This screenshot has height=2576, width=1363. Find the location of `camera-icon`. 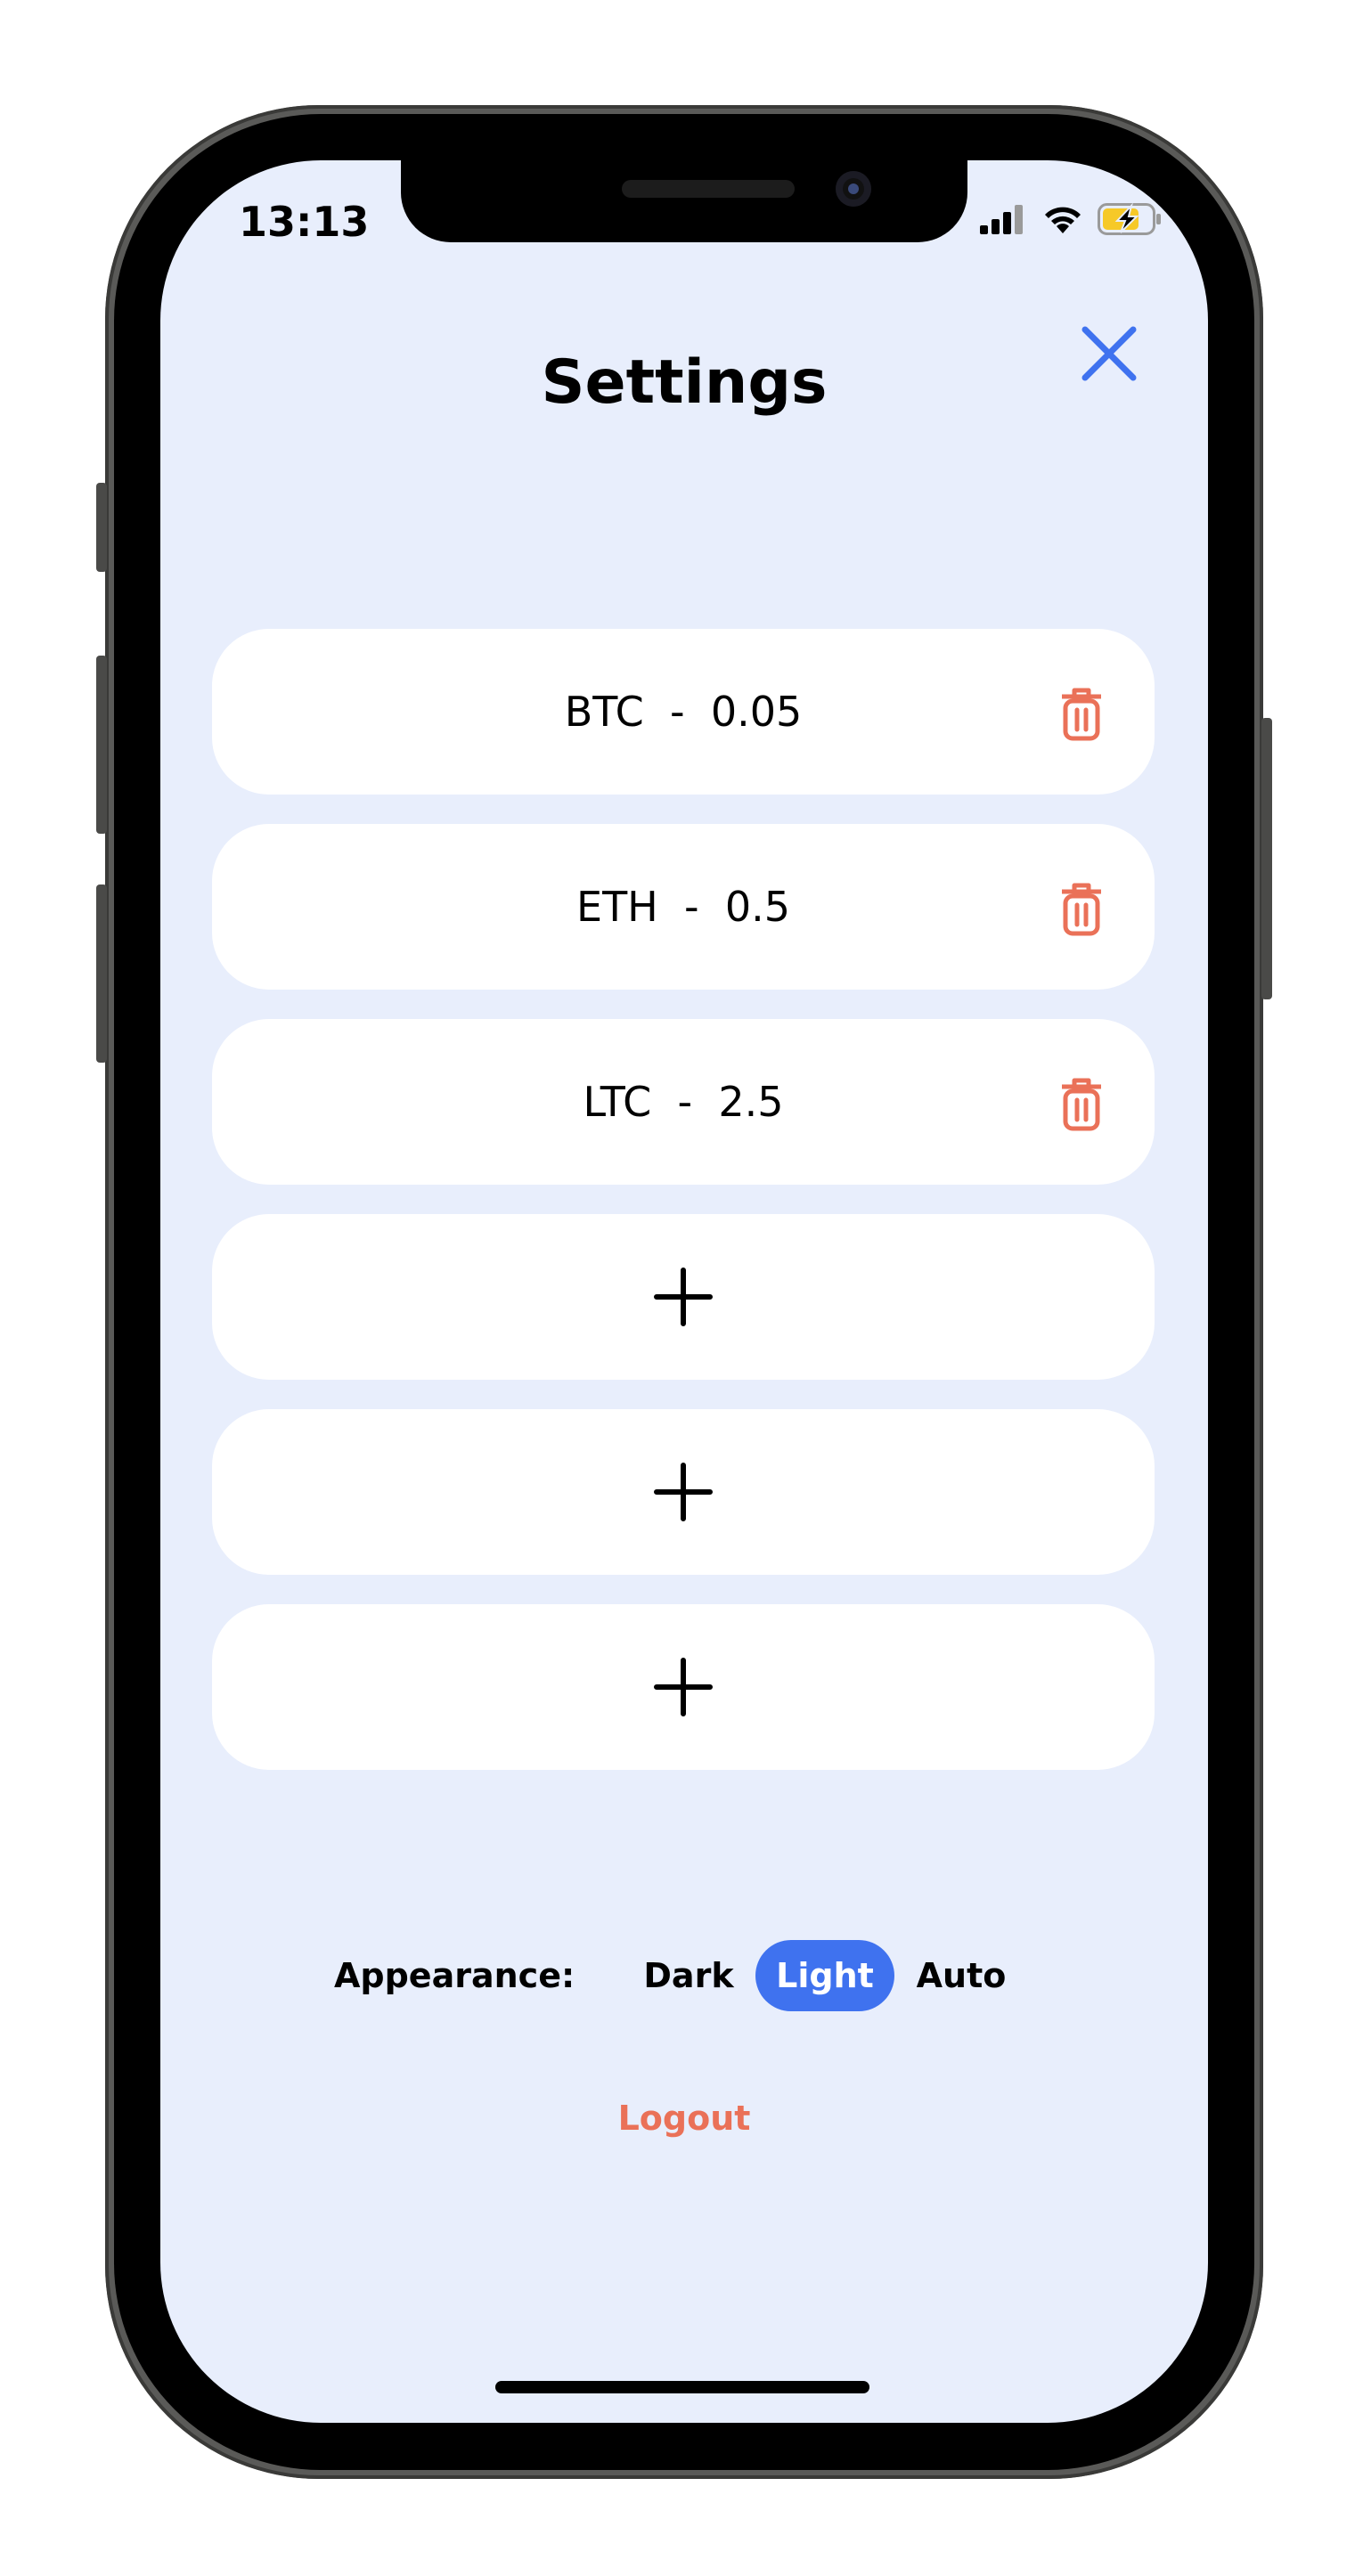

camera-icon is located at coordinates (854, 189).